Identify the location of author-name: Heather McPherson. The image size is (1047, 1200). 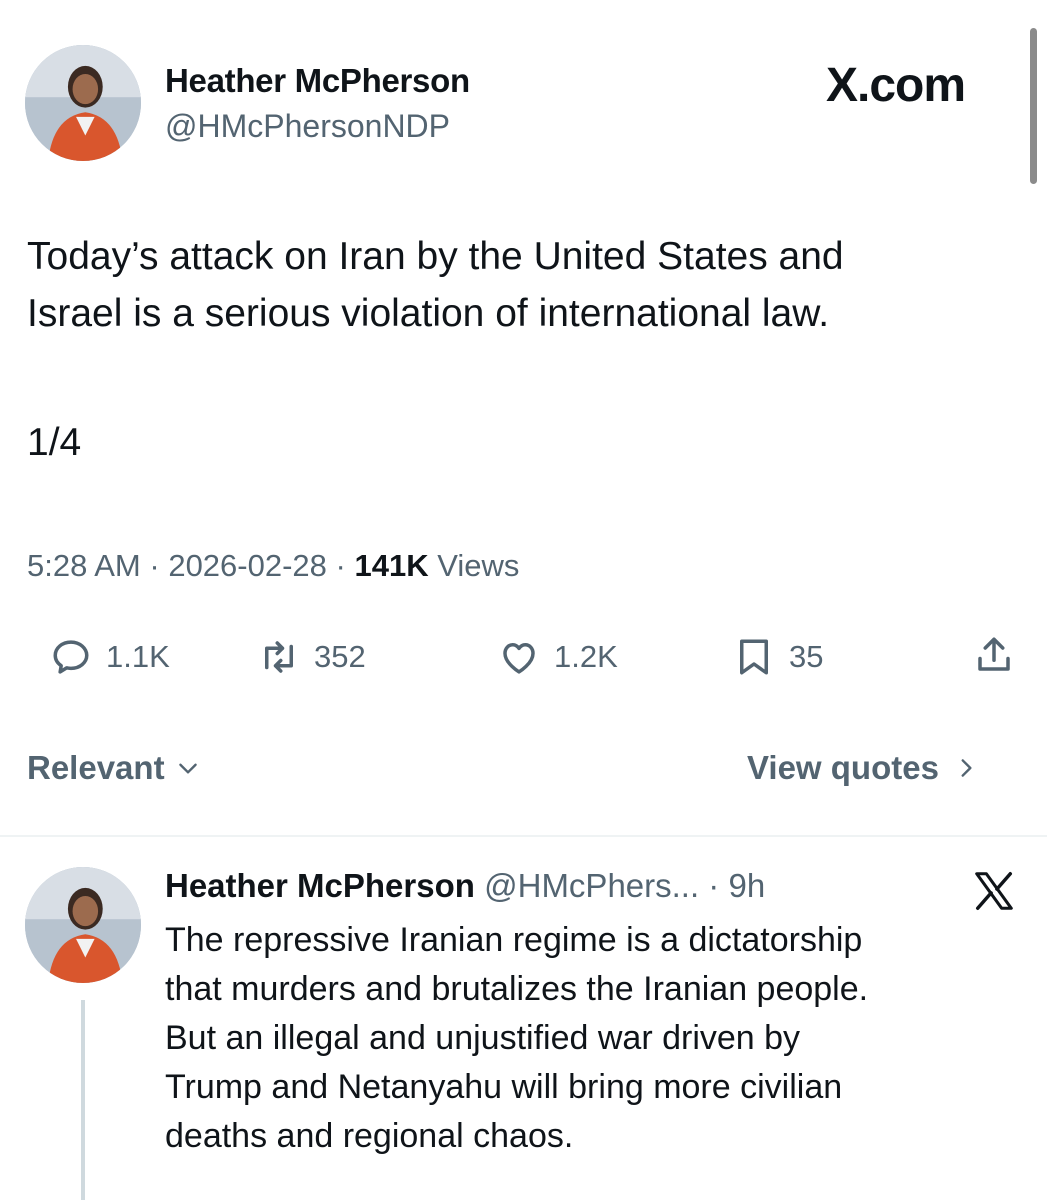
(317, 81).